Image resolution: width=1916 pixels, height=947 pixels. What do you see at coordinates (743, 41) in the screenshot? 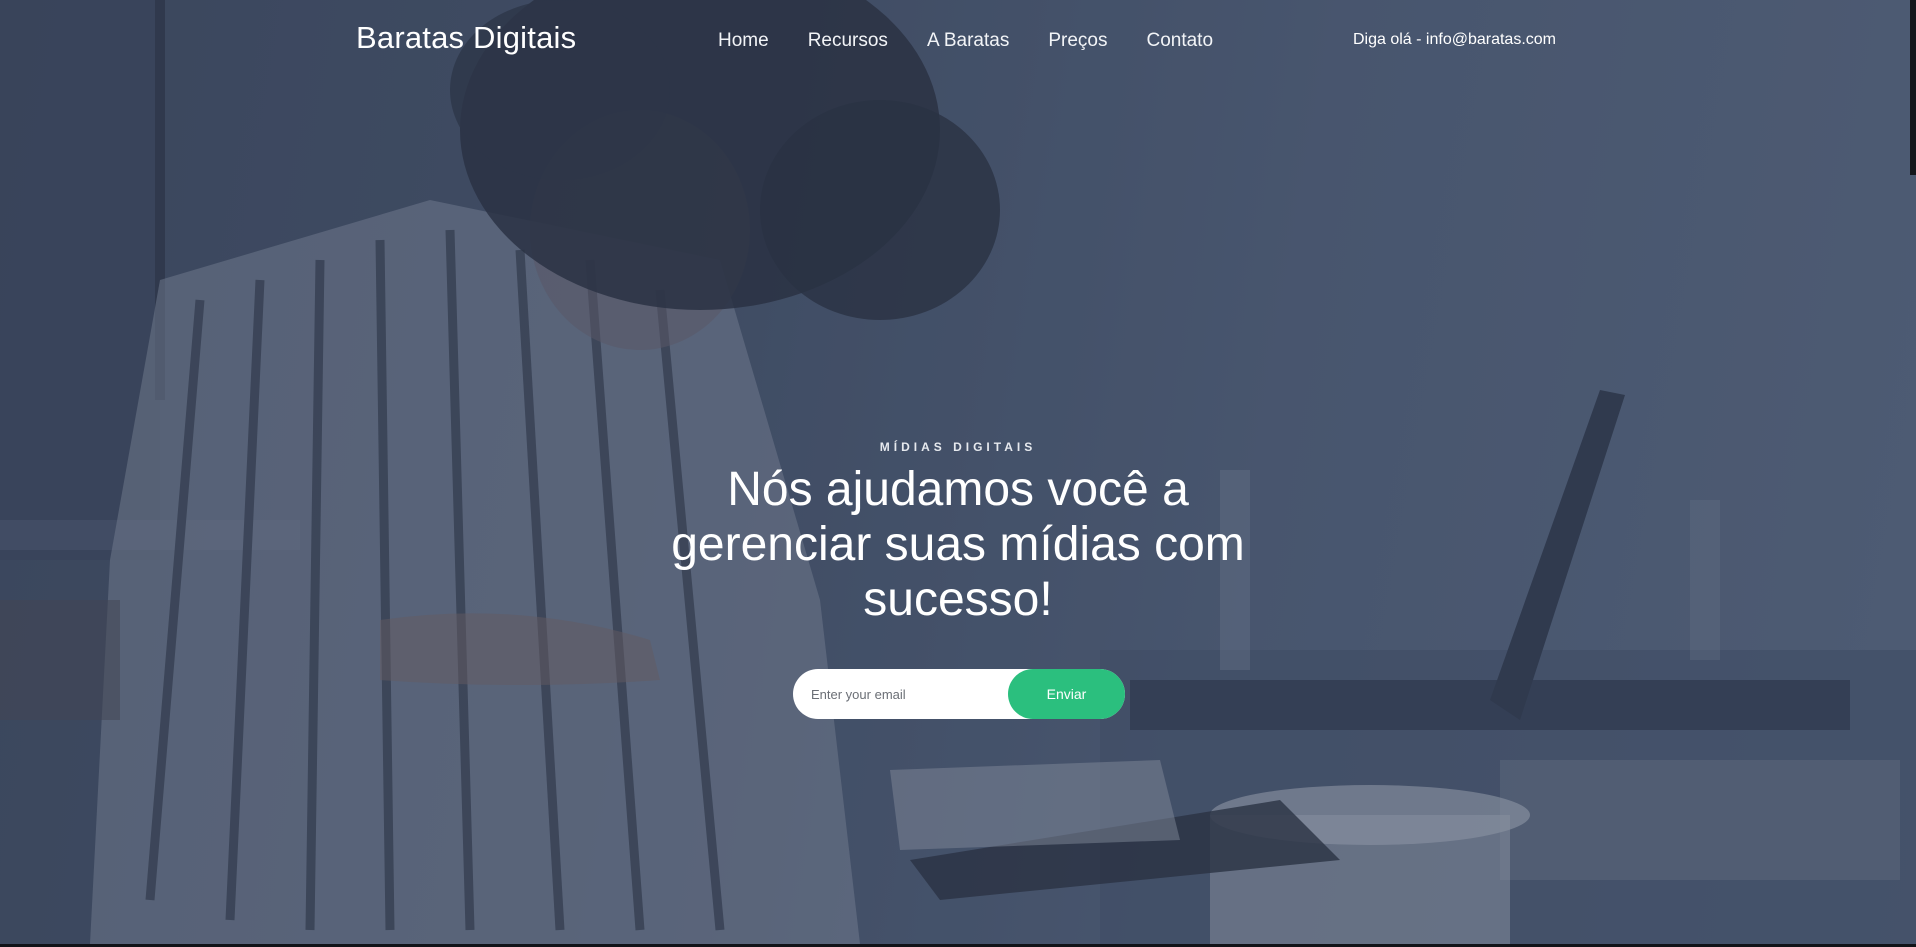
I see `nav-item-home: Home` at bounding box center [743, 41].